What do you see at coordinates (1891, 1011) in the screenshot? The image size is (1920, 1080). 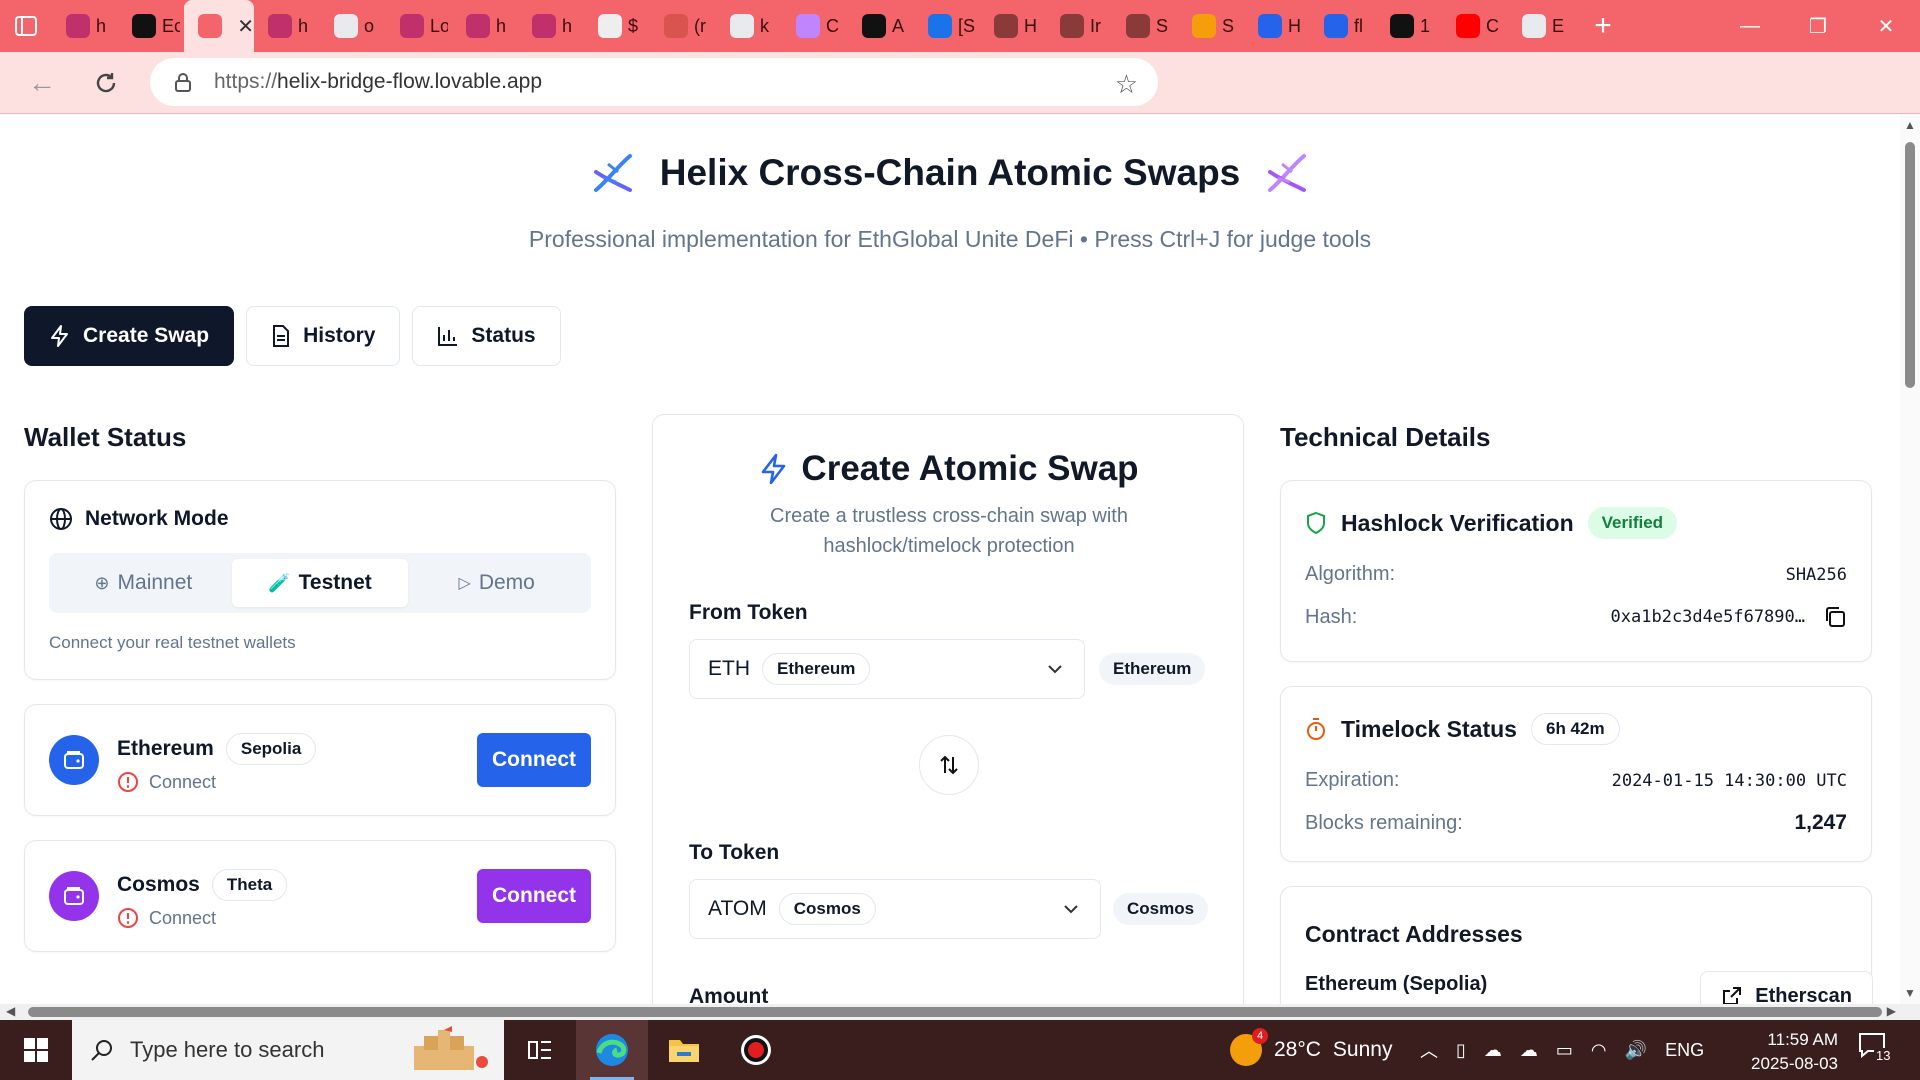 I see `scroll-right-icon: ▶` at bounding box center [1891, 1011].